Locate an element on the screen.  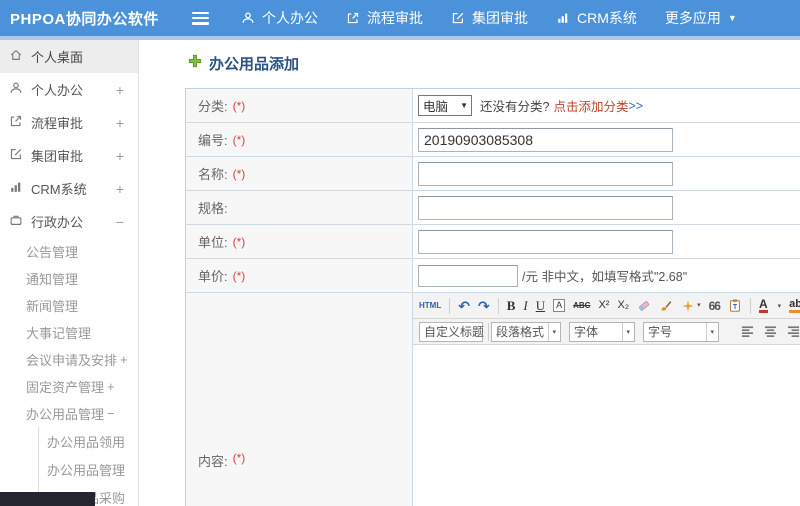
anchor-button: A is located at coordinates (559, 305).